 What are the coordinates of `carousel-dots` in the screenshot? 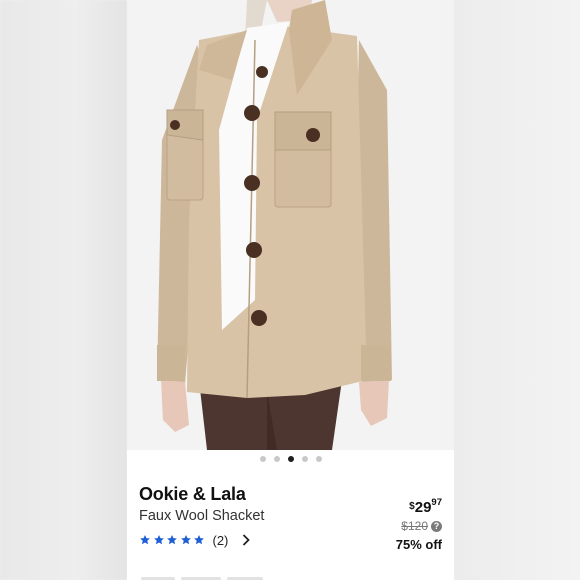 It's located at (290, 459).